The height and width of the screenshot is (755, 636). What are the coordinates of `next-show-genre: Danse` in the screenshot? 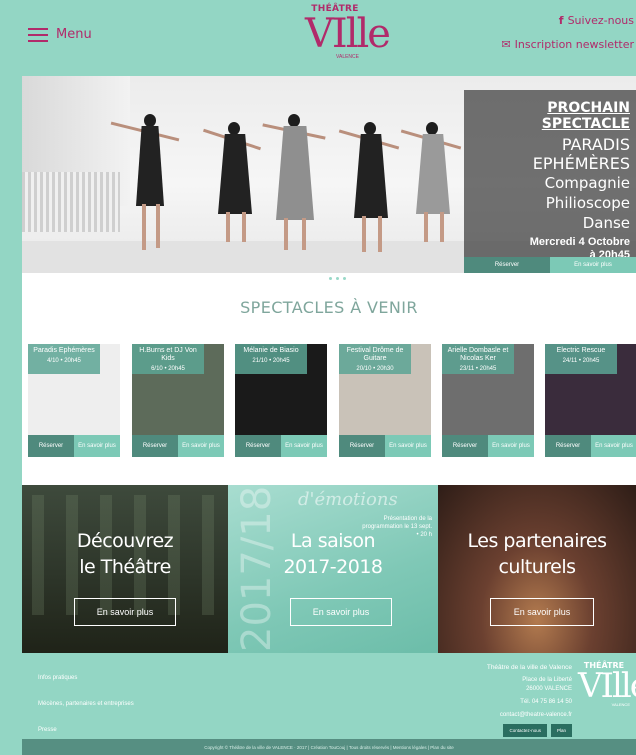 It's located at (606, 223).